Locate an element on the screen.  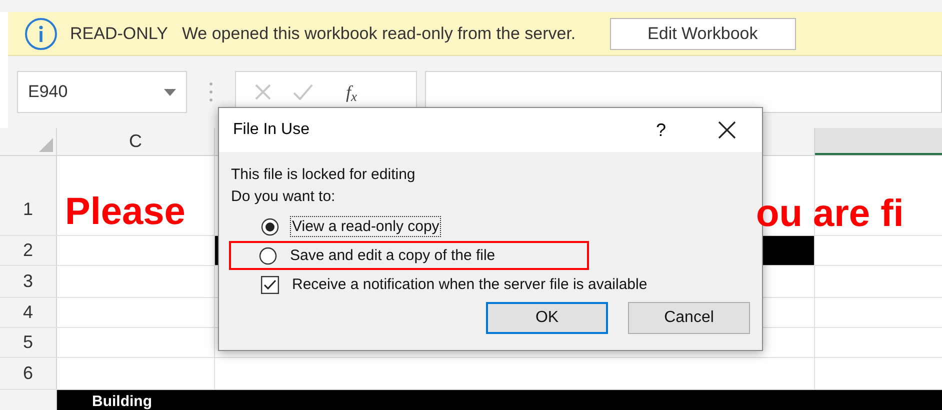
dialog-title: File In Use is located at coordinates (271, 130).